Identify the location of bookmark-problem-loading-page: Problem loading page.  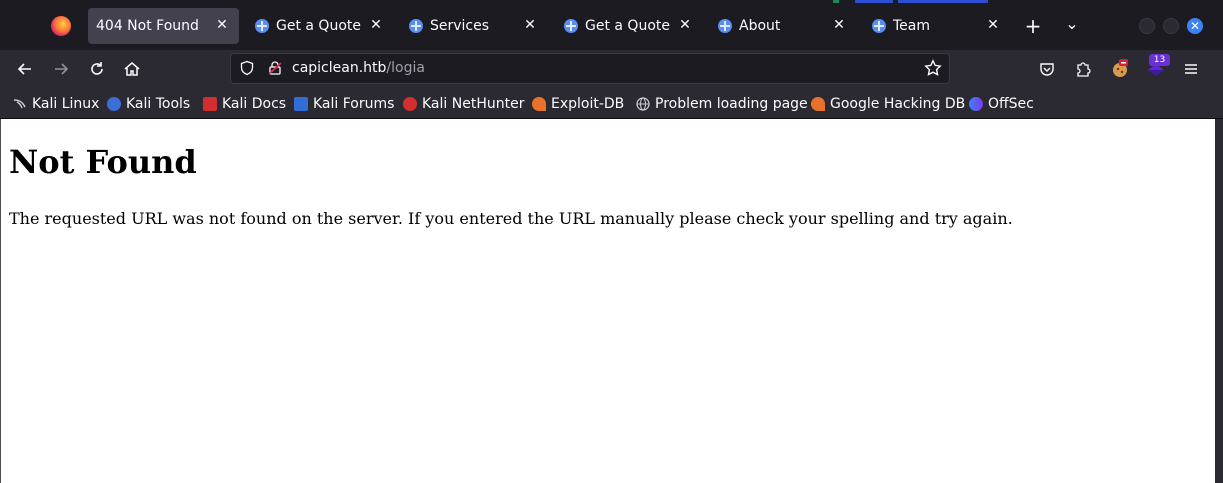
(722, 104).